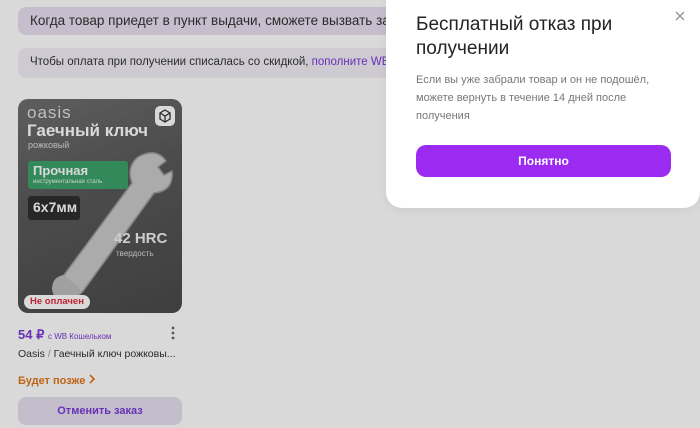 The width and height of the screenshot is (700, 428). Describe the element at coordinates (680, 16) in the screenshot. I see `close-icon` at that location.